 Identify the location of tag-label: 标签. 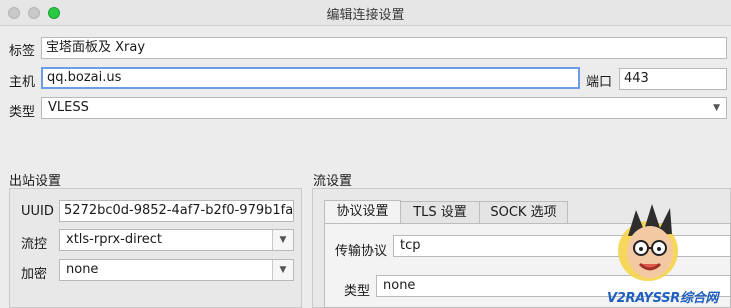
(22, 51).